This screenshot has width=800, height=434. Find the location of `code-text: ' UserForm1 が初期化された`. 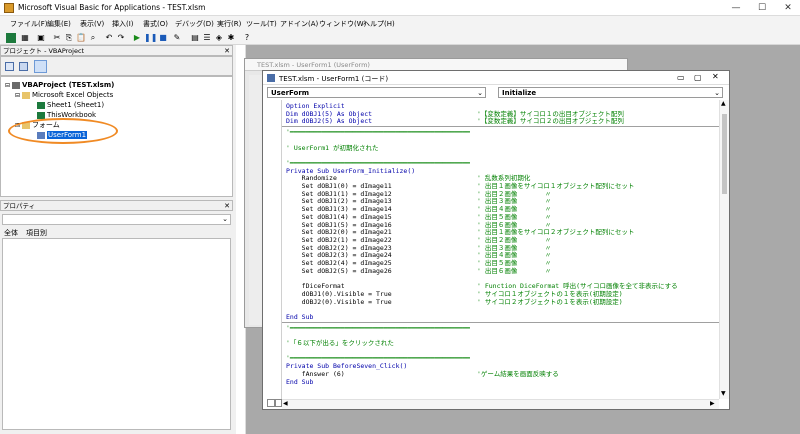

code-text: ' UserForm1 が初期化された is located at coordinates (332, 147).